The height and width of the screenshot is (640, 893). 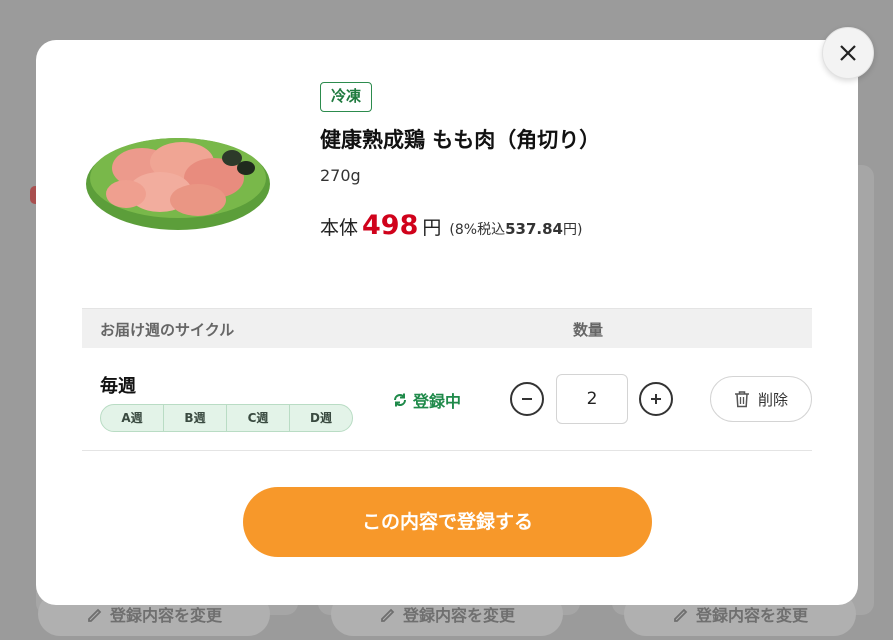 I want to click on tax-suffix: 円), so click(x=572, y=230).